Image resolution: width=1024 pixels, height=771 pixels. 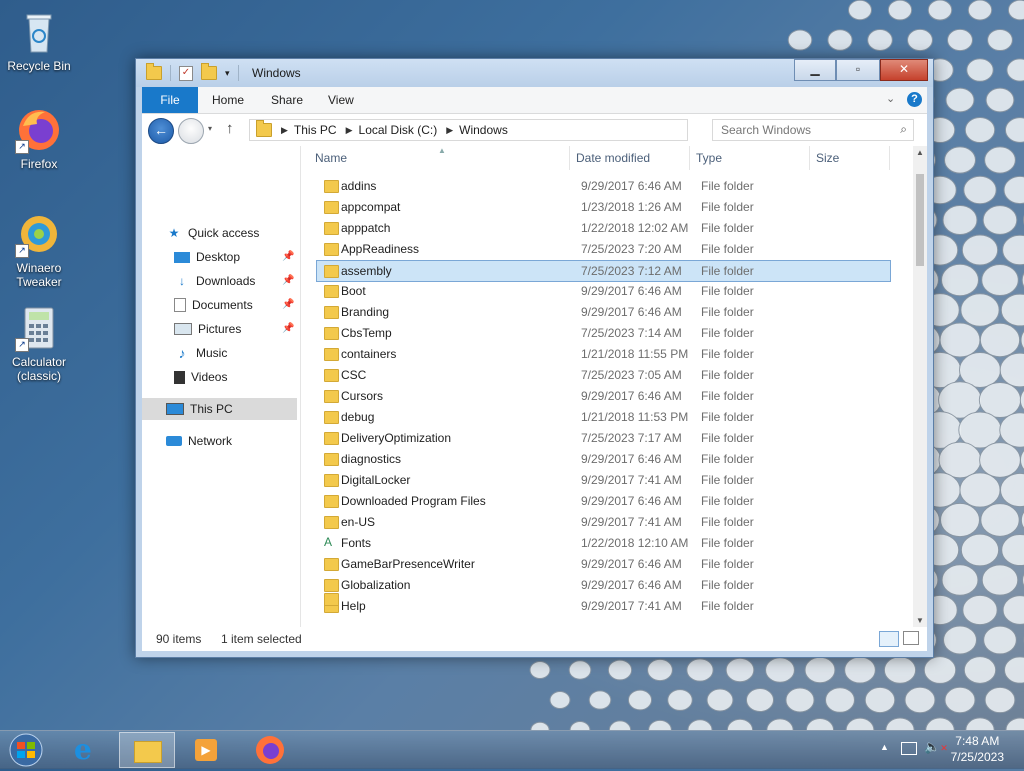 What do you see at coordinates (315, 130) in the screenshot?
I see `breadcrumb-this-pc: This PC` at bounding box center [315, 130].